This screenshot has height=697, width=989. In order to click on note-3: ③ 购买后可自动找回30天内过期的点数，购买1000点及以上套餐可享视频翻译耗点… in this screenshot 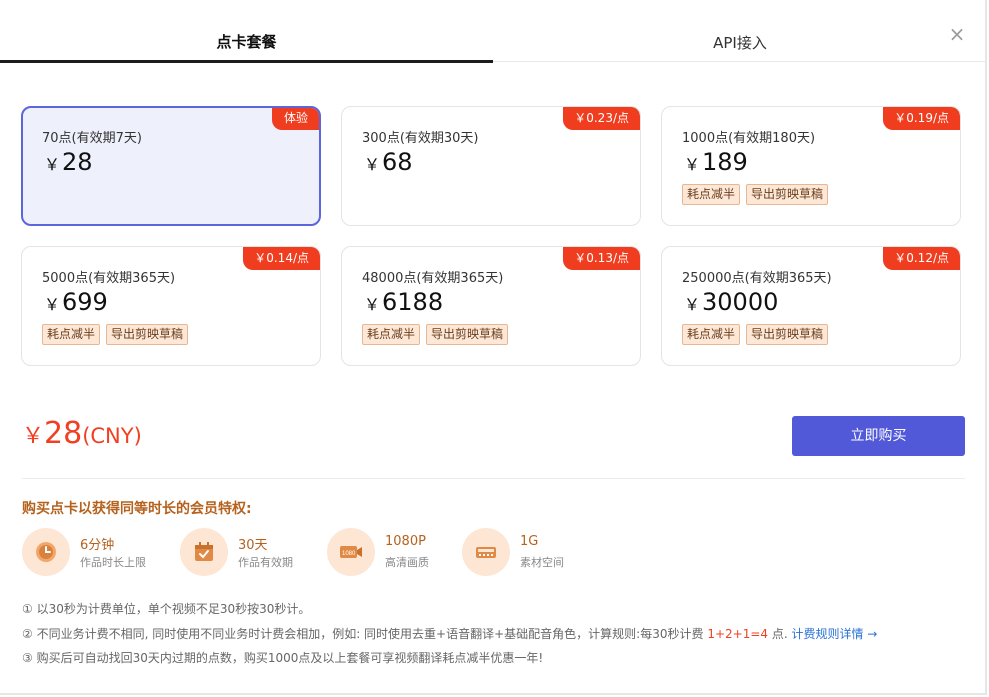, I will do `click(283, 658)`.